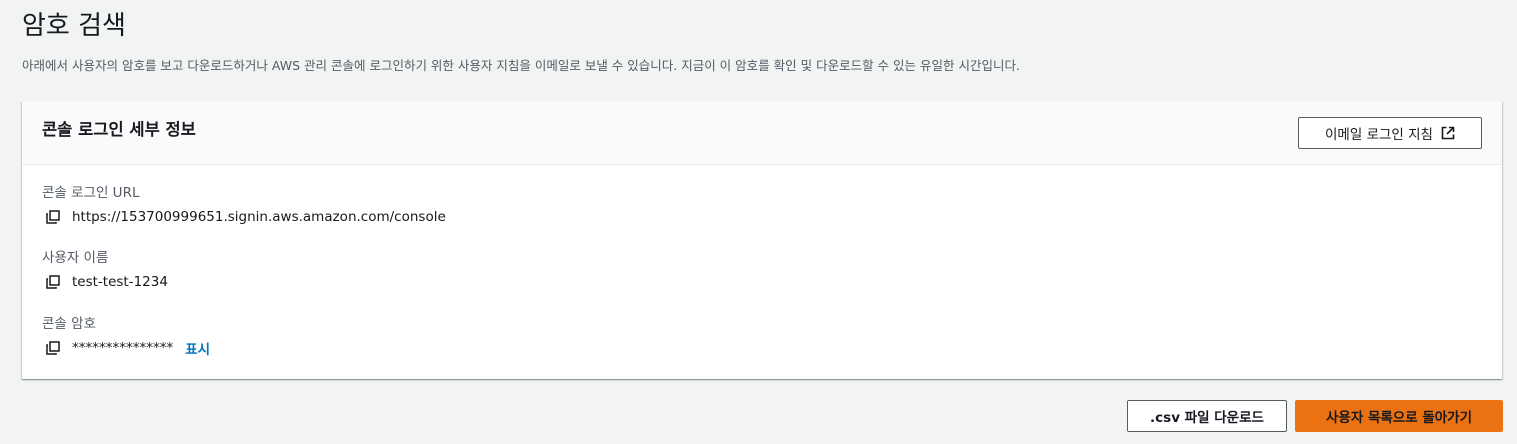 This screenshot has height=444, width=1517. What do you see at coordinates (75, 258) in the screenshot?
I see `username-label: 사용자 이름` at bounding box center [75, 258].